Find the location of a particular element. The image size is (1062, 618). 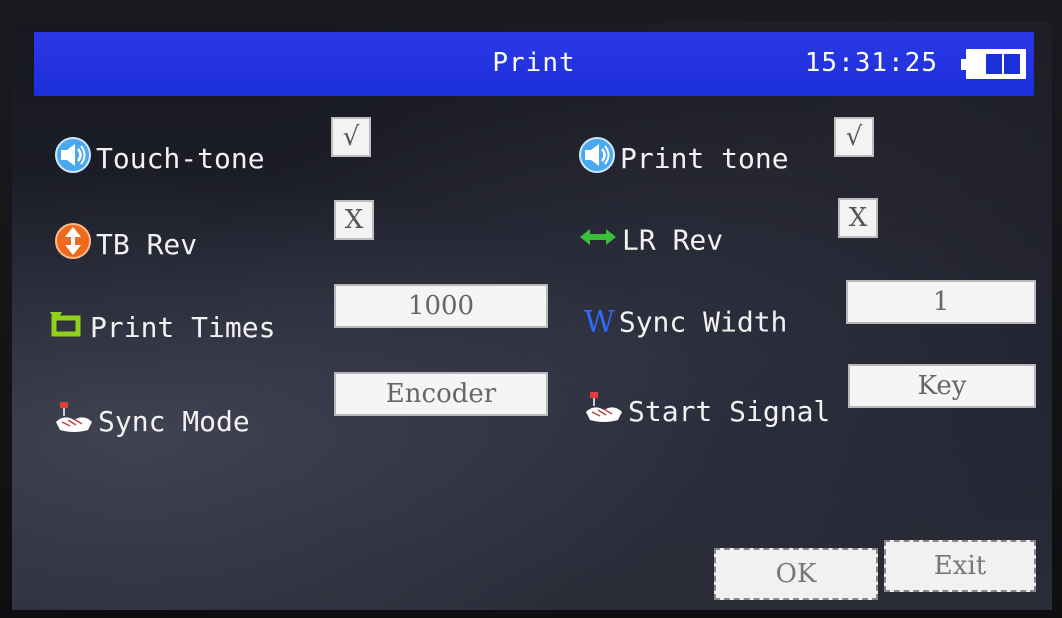

touch-tone-label-row: Touch-tone is located at coordinates (159, 158).